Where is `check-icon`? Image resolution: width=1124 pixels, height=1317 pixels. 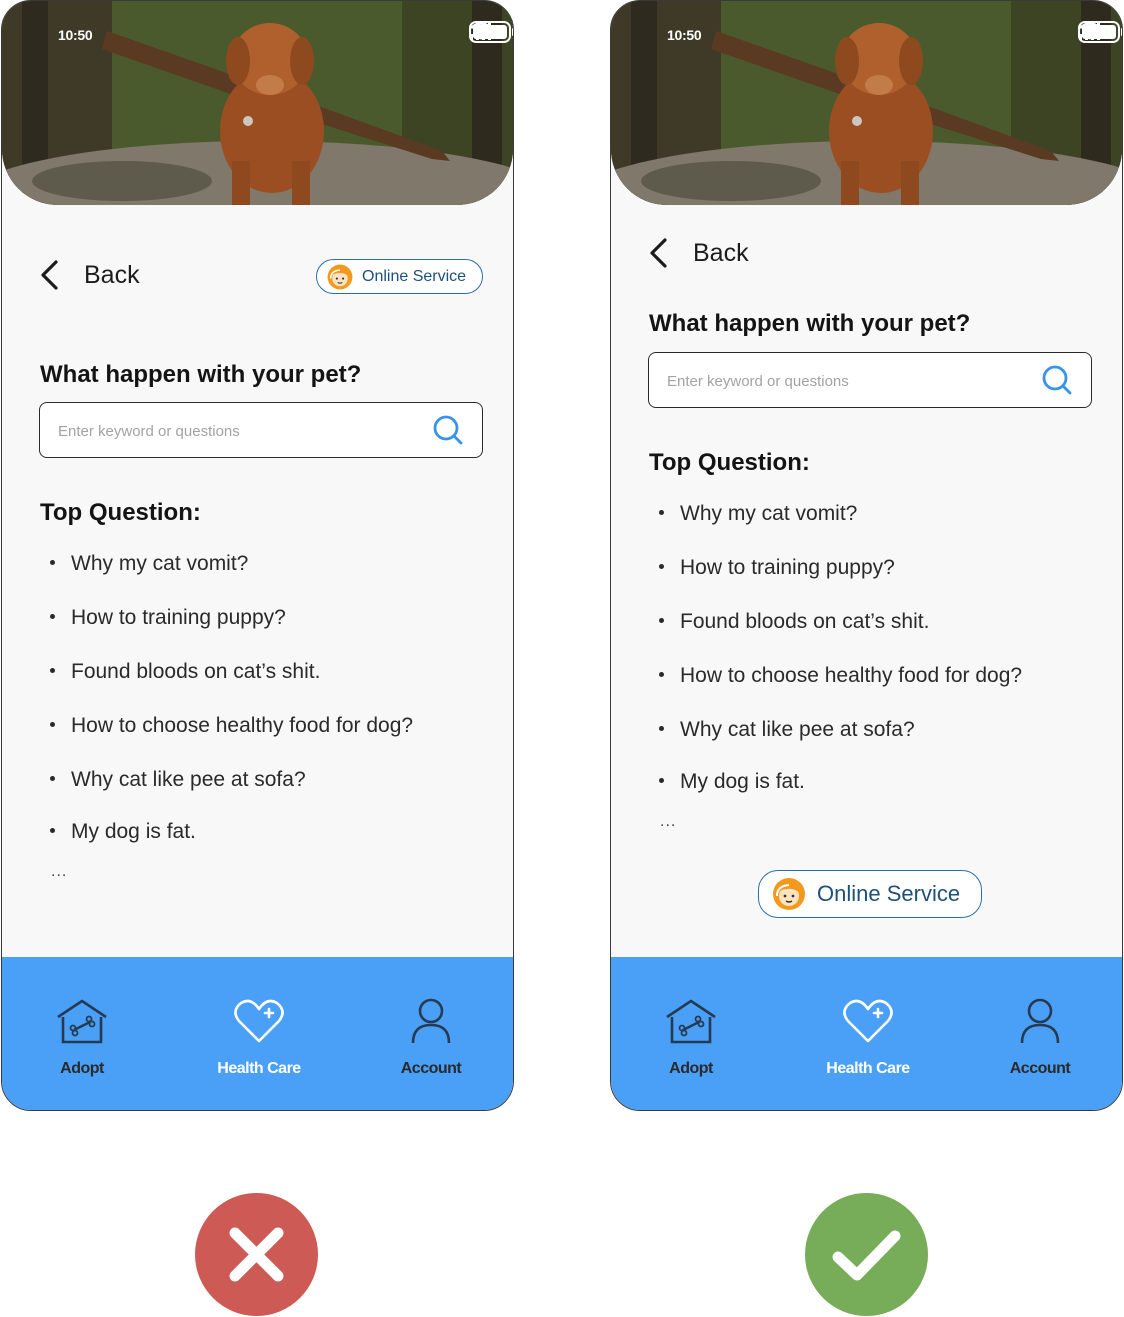
check-icon is located at coordinates (866, 1255).